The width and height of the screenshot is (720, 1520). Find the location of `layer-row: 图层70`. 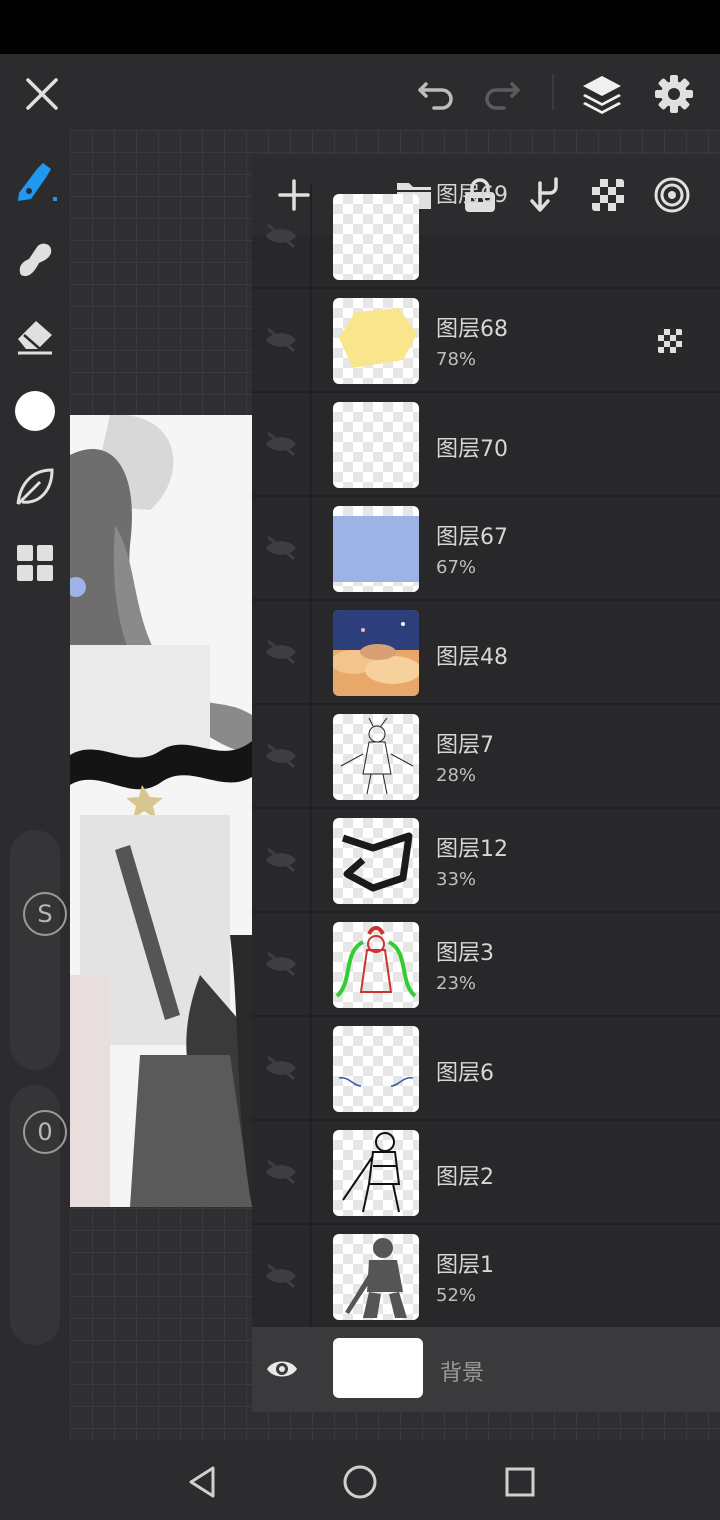

layer-row: 图层70 is located at coordinates (486, 445).